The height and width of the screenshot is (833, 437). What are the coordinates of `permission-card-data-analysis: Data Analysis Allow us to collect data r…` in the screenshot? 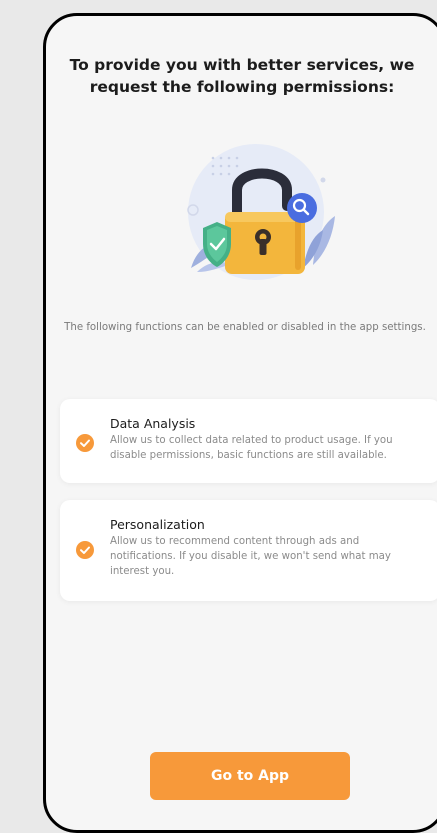 It's located at (248, 441).